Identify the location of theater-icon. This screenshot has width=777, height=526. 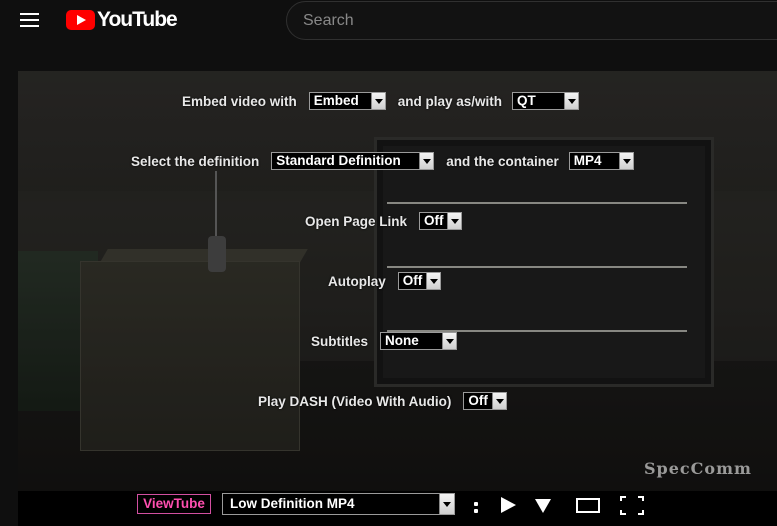
(588, 505).